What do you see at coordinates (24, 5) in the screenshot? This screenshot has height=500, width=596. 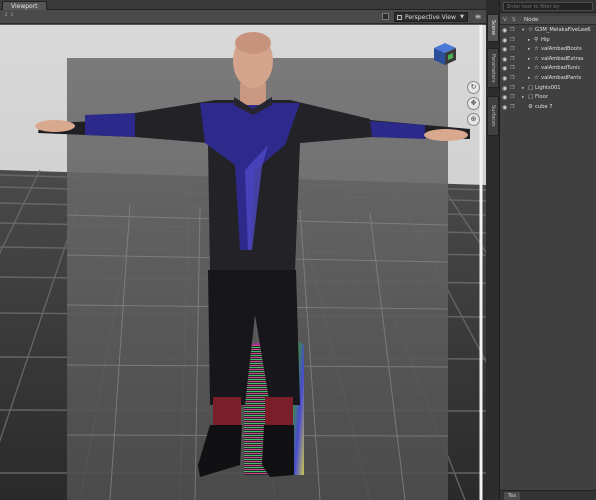 I see `tab-viewport: Viewport` at bounding box center [24, 5].